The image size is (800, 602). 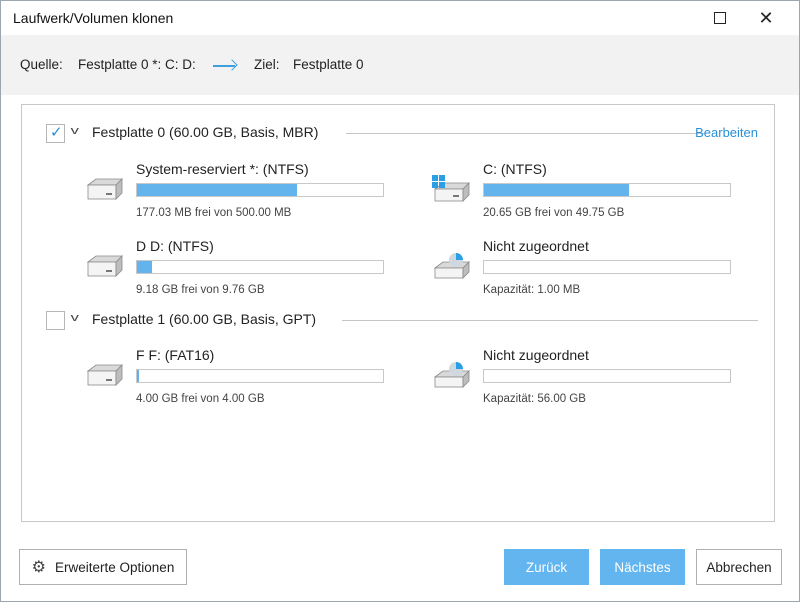 What do you see at coordinates (328, 64) in the screenshot?
I see `target-value: Festplatte 0` at bounding box center [328, 64].